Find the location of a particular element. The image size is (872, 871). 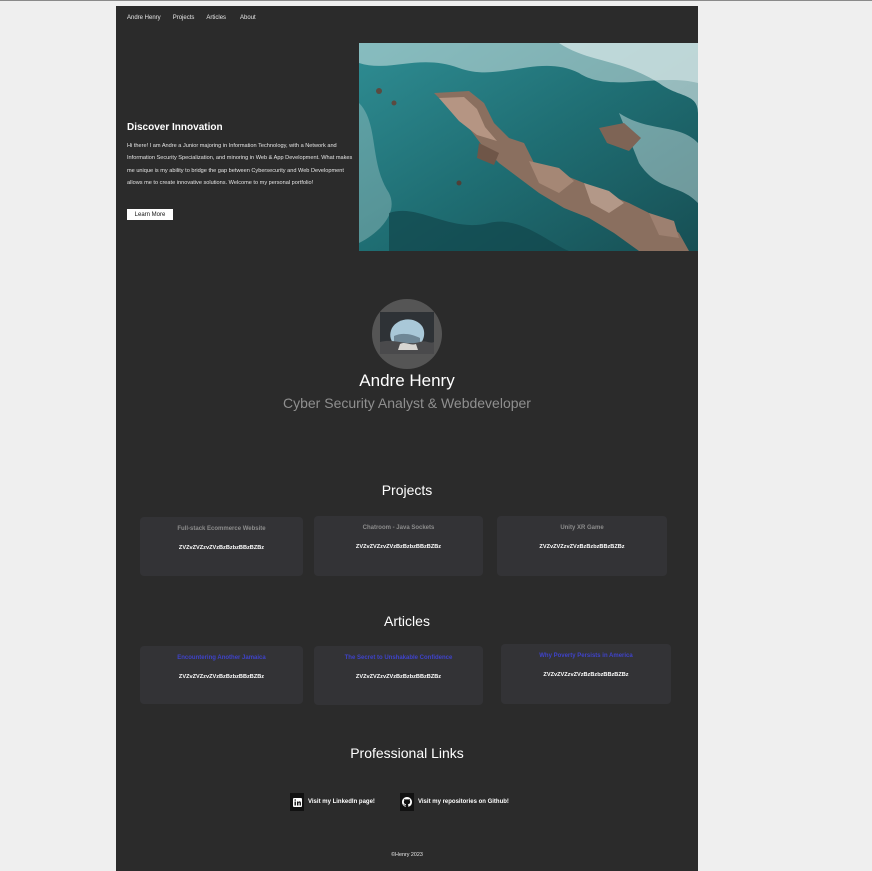

top-nav: Andre Henry Projects Articles About is located at coordinates (191, 18).